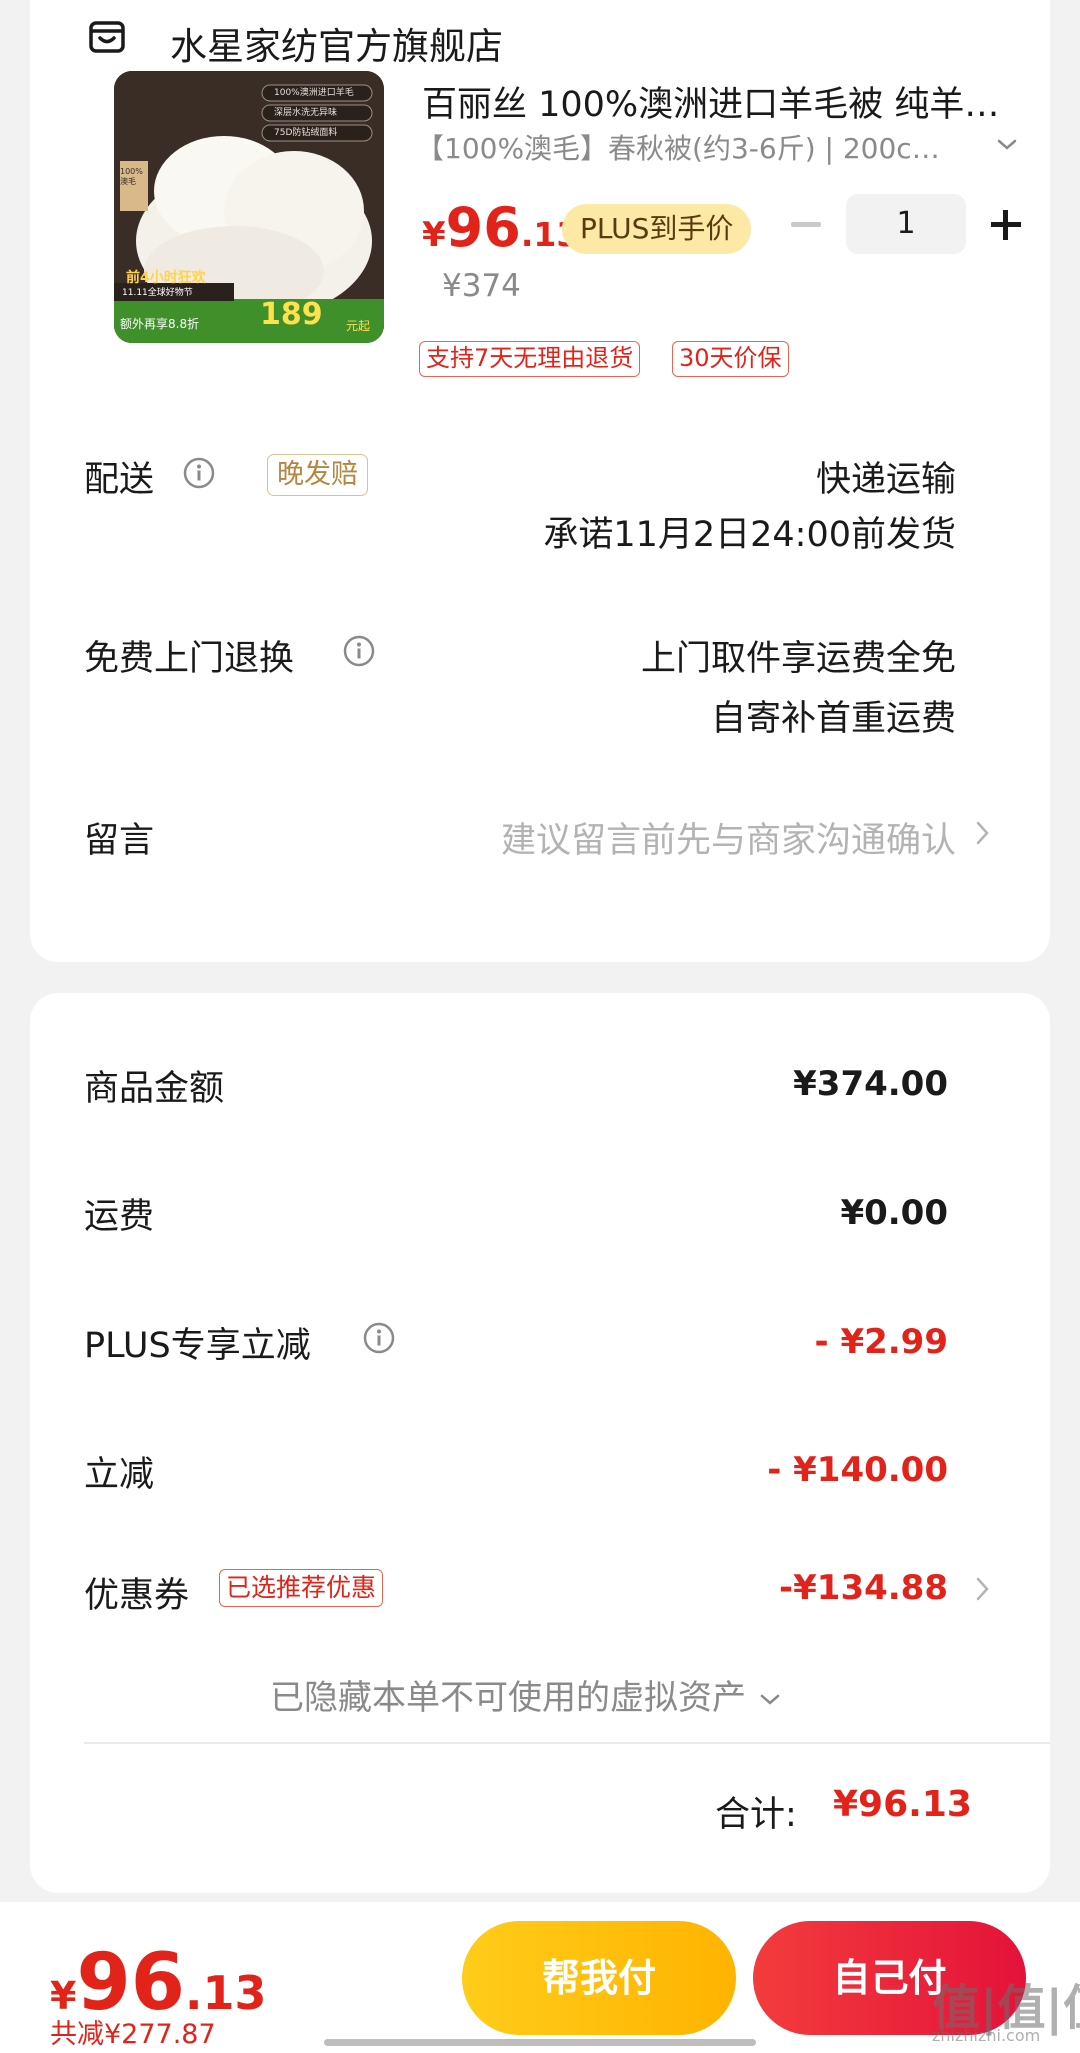  Describe the element at coordinates (567, 1743) in the screenshot. I see `divider` at that location.